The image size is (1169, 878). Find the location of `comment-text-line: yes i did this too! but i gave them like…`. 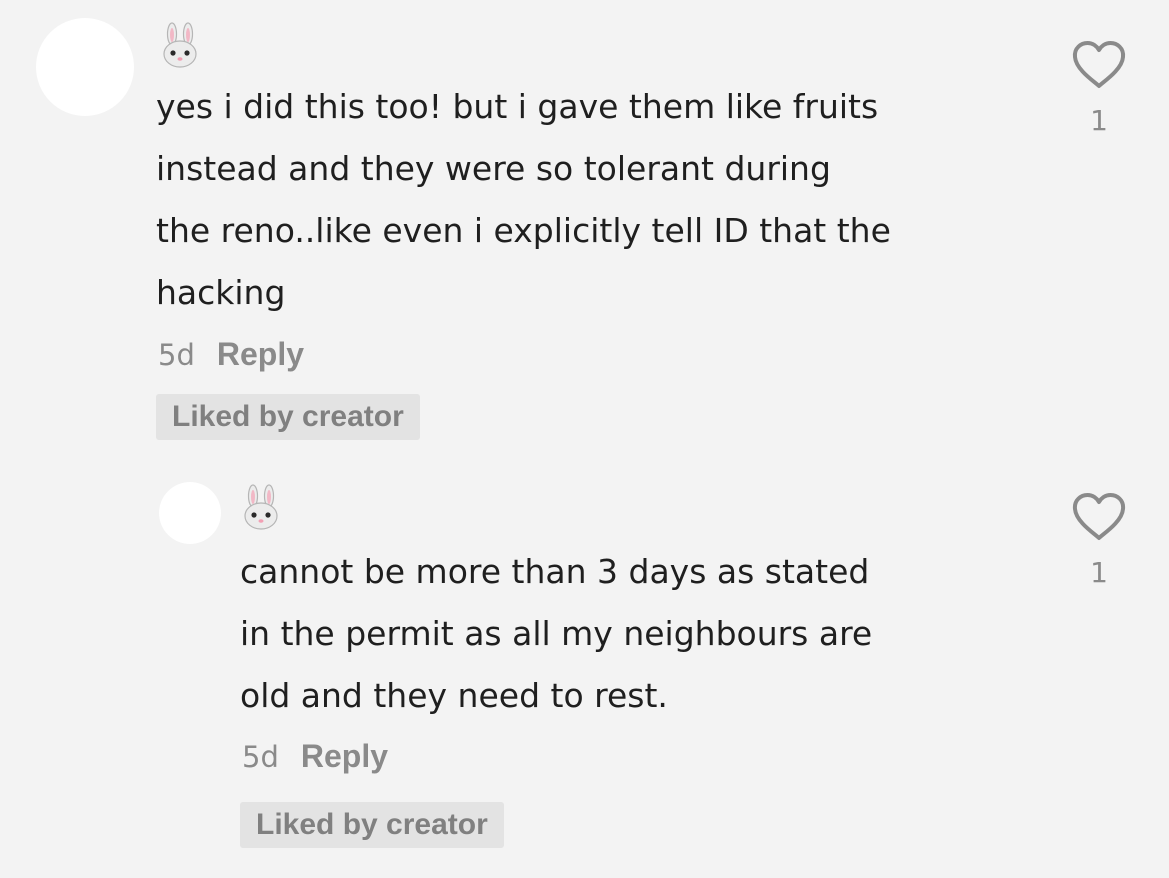

comment-text-line: yes i did this too! but i gave them like… is located at coordinates (517, 106).